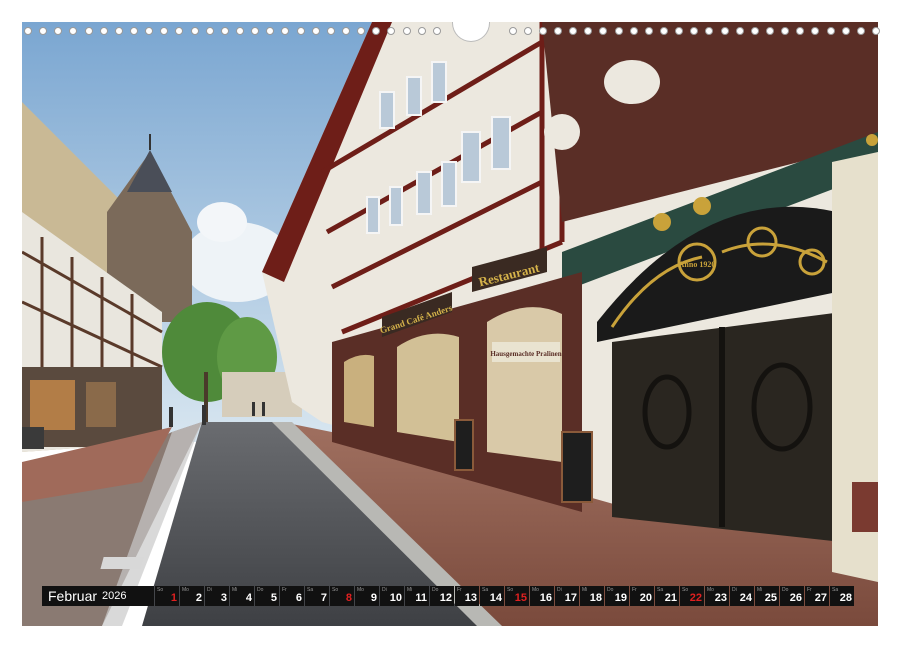 The width and height of the screenshot is (899, 648). What do you see at coordinates (317, 596) in the screenshot?
I see `day-cell: Sa 7` at bounding box center [317, 596].